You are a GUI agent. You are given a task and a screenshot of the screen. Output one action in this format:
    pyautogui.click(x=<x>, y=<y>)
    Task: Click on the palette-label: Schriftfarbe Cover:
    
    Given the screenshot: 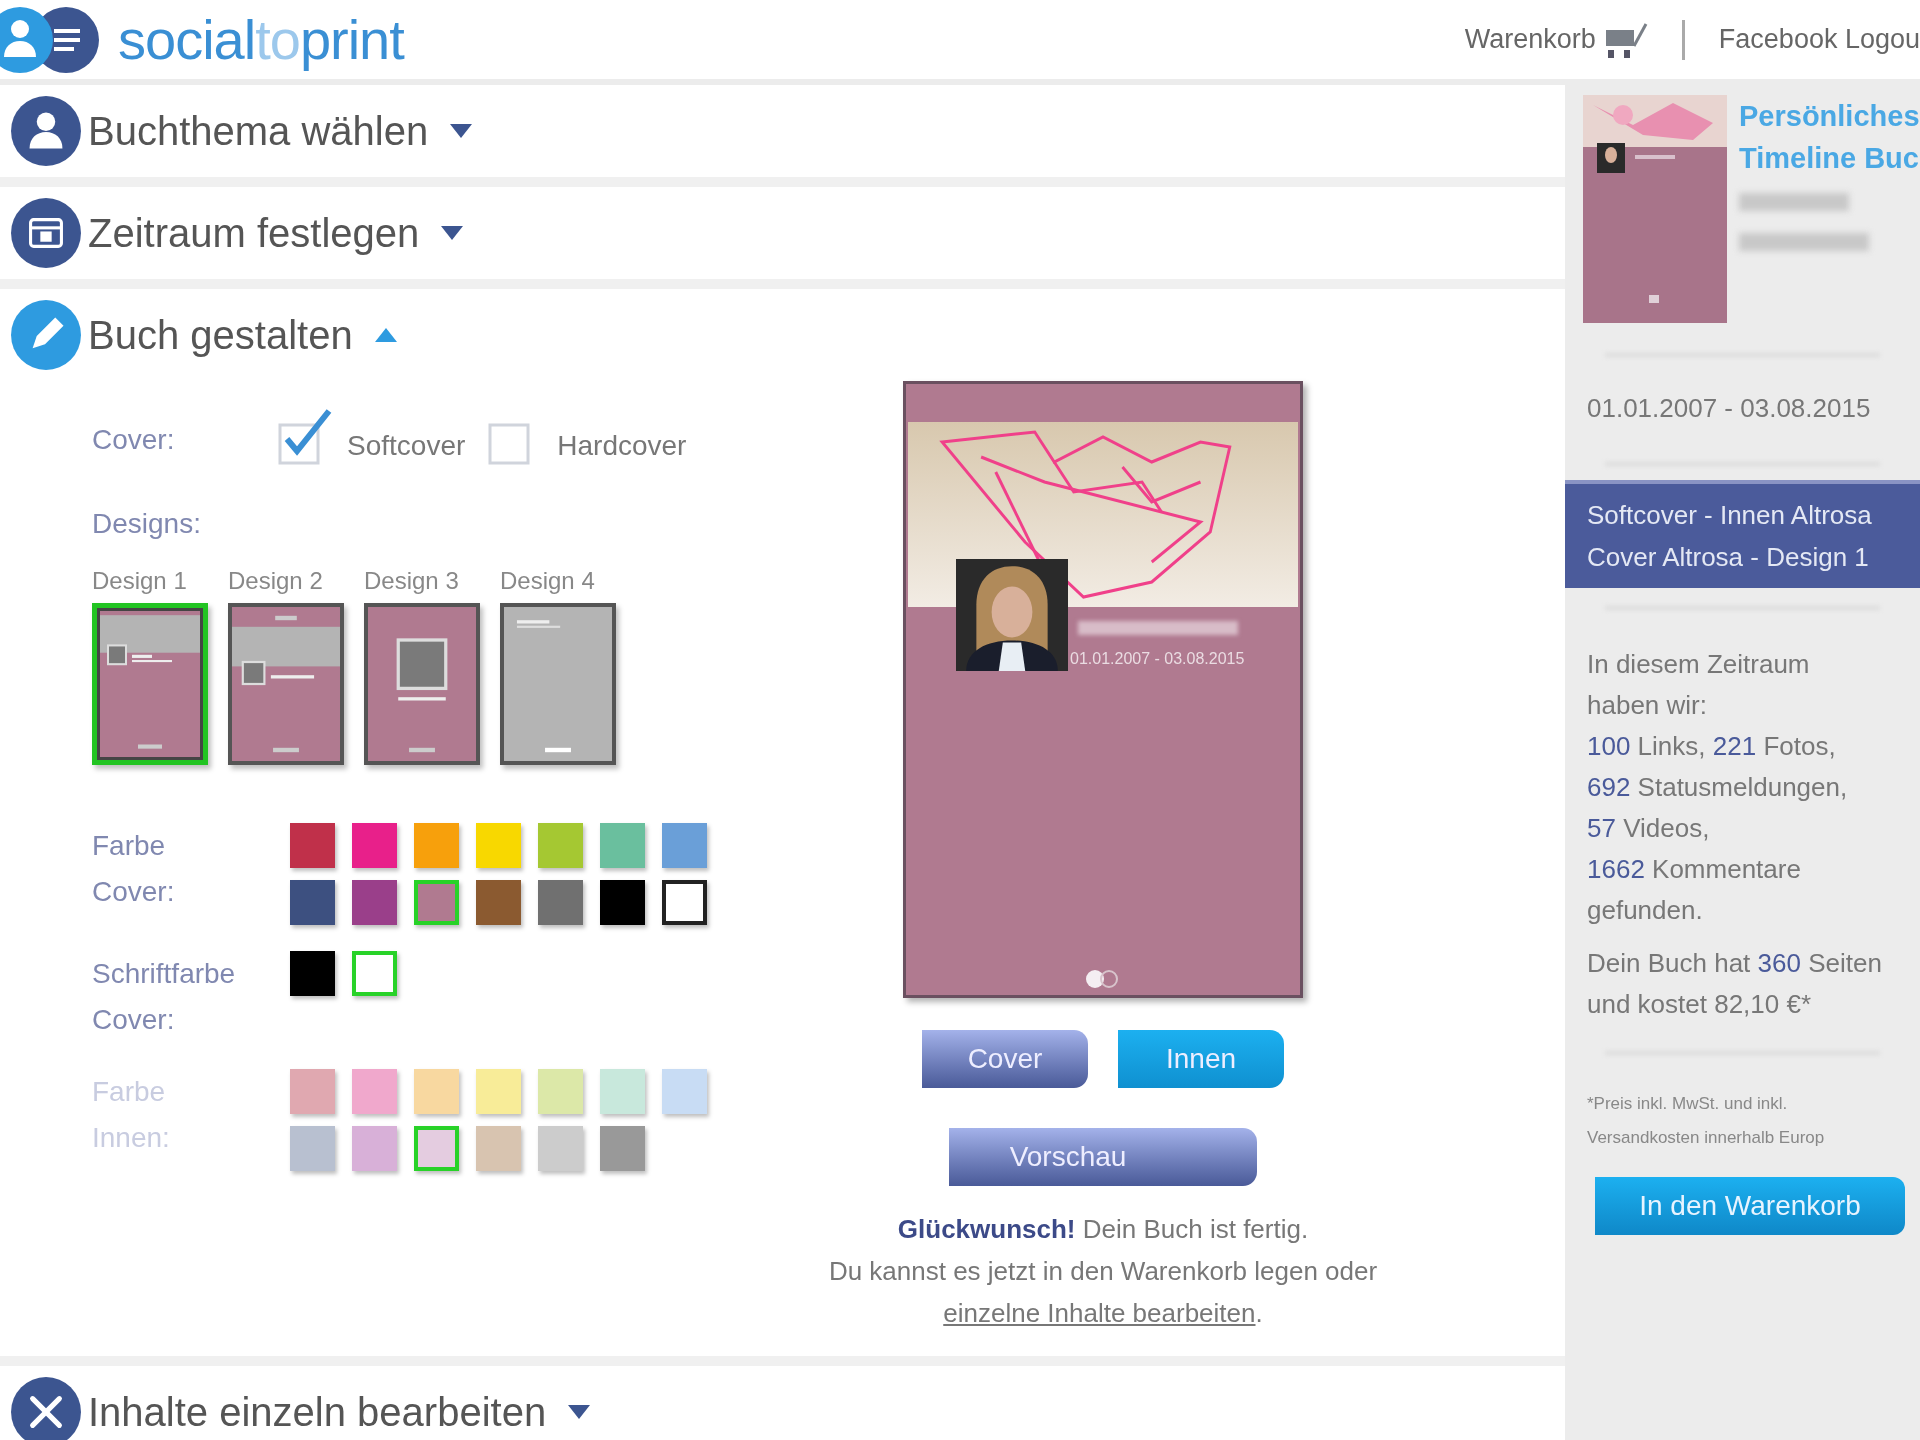 What is the action you would take?
    pyautogui.click(x=164, y=997)
    